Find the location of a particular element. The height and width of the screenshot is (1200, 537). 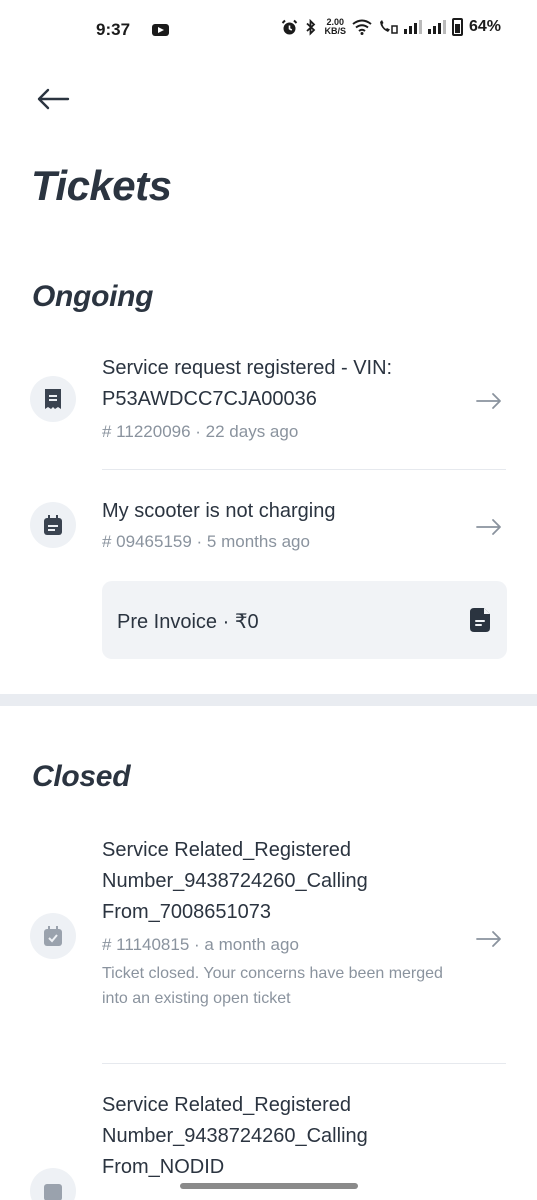

section-separator is located at coordinates (268, 700).